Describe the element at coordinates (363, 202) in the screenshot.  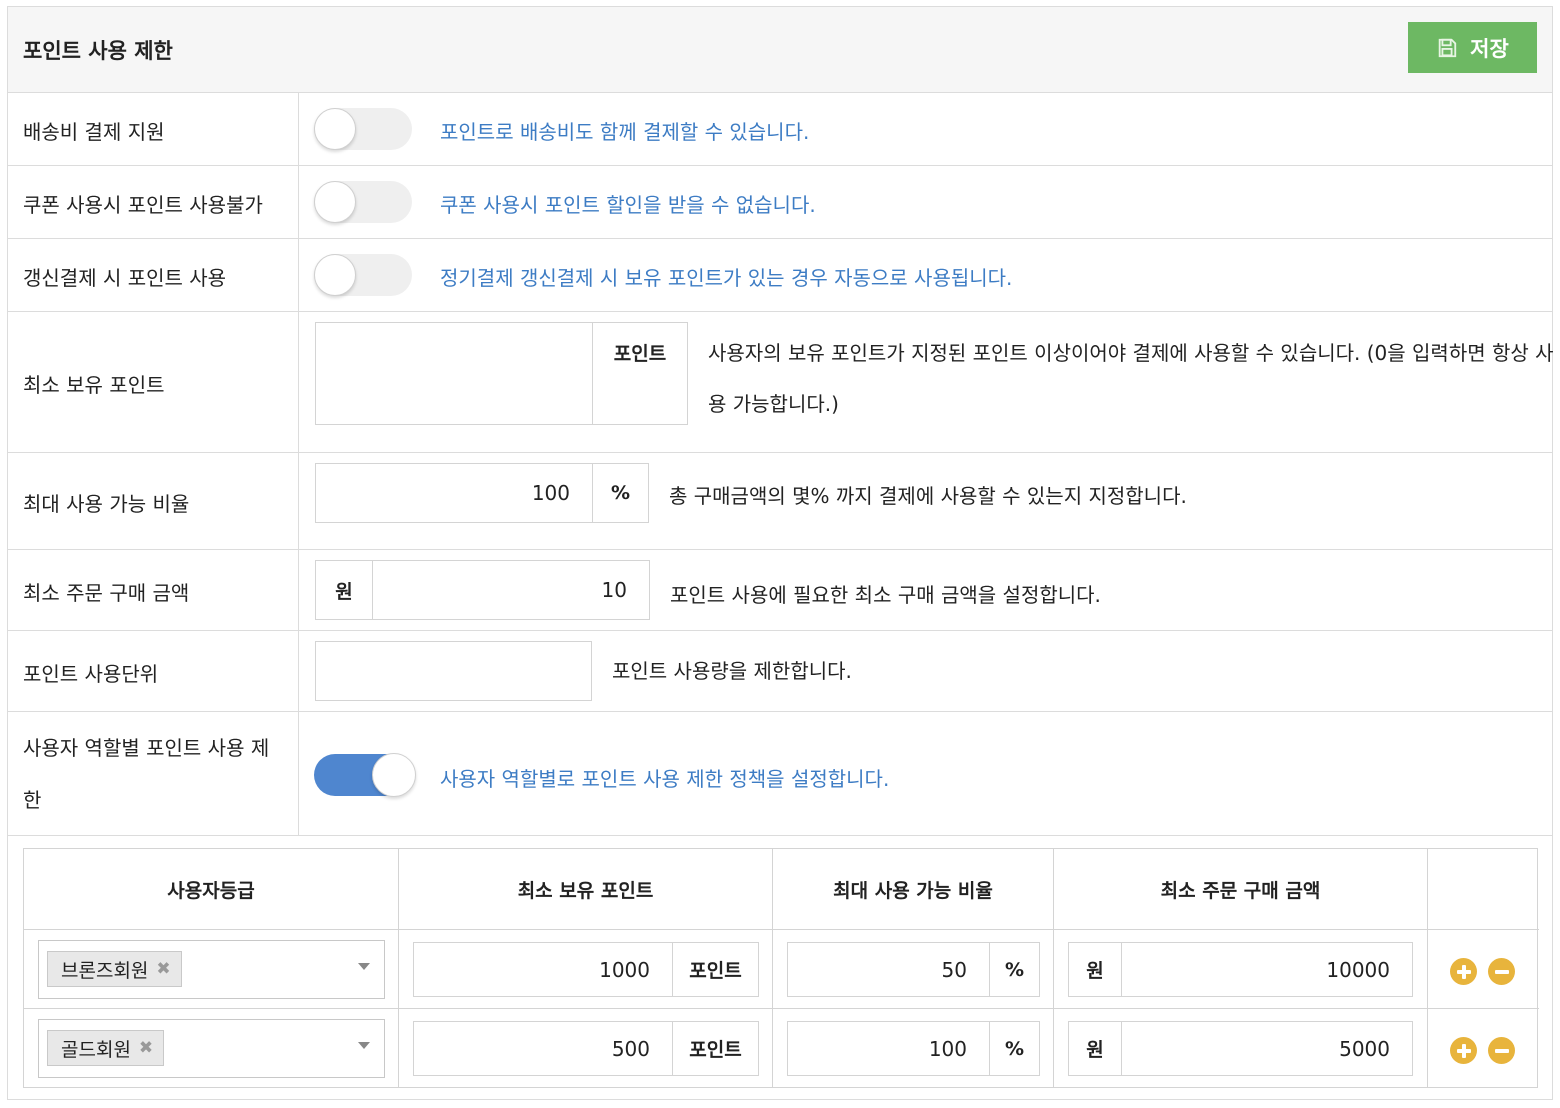
I see `coupon-toggle` at that location.